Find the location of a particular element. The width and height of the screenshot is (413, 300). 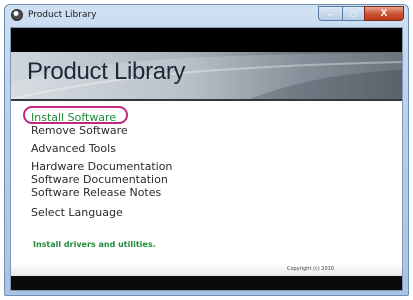

copyright-text: Copyright (c) 2010 is located at coordinates (310, 269).